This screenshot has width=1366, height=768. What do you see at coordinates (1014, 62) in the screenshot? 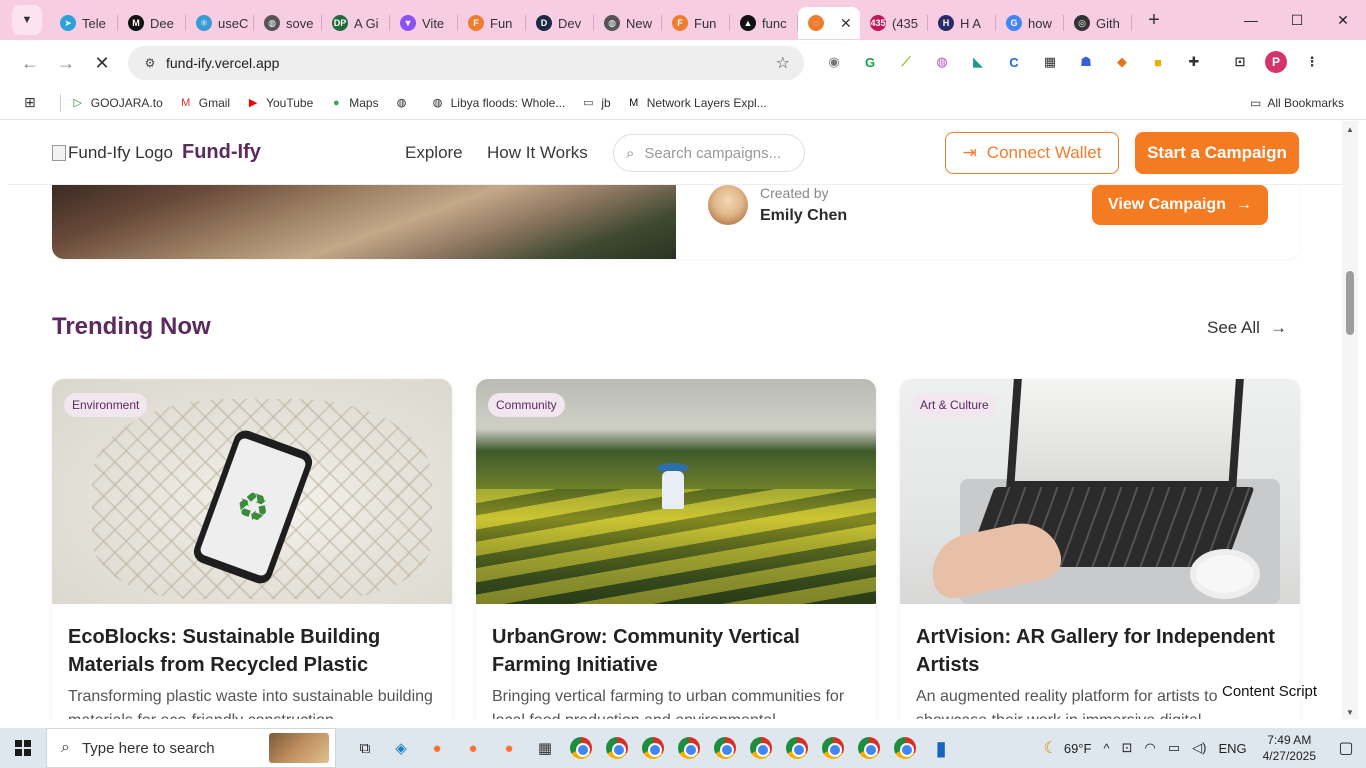
I see `c-extension-icon: C` at bounding box center [1014, 62].